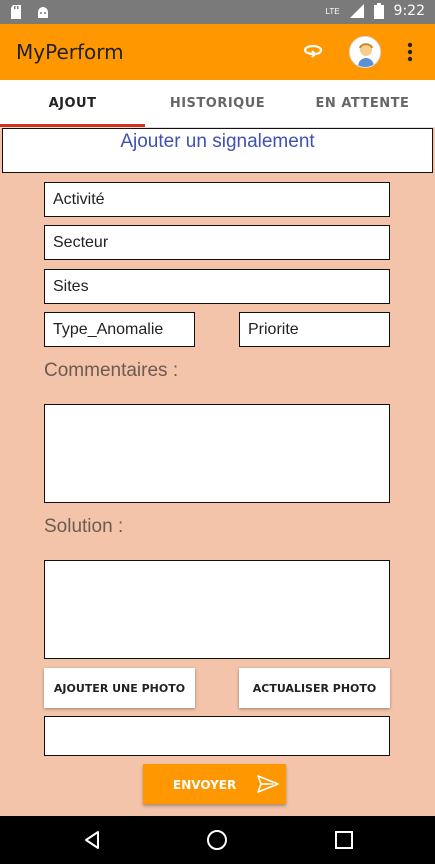 Image resolution: width=435 pixels, height=864 pixels. I want to click on recent-apps-icon, so click(344, 840).